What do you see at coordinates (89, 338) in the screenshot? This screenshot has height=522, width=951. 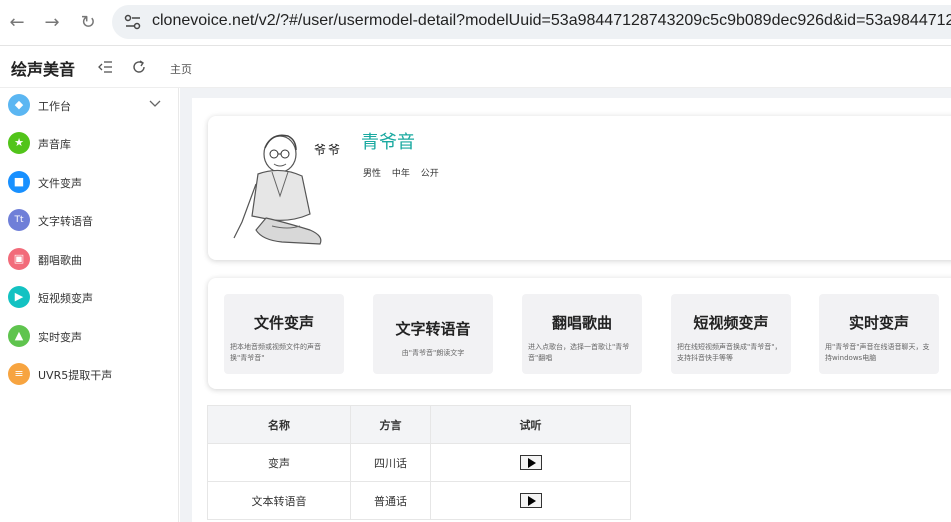 I see `sidebar-item-realtime-voice: ▲ 实时变声` at bounding box center [89, 338].